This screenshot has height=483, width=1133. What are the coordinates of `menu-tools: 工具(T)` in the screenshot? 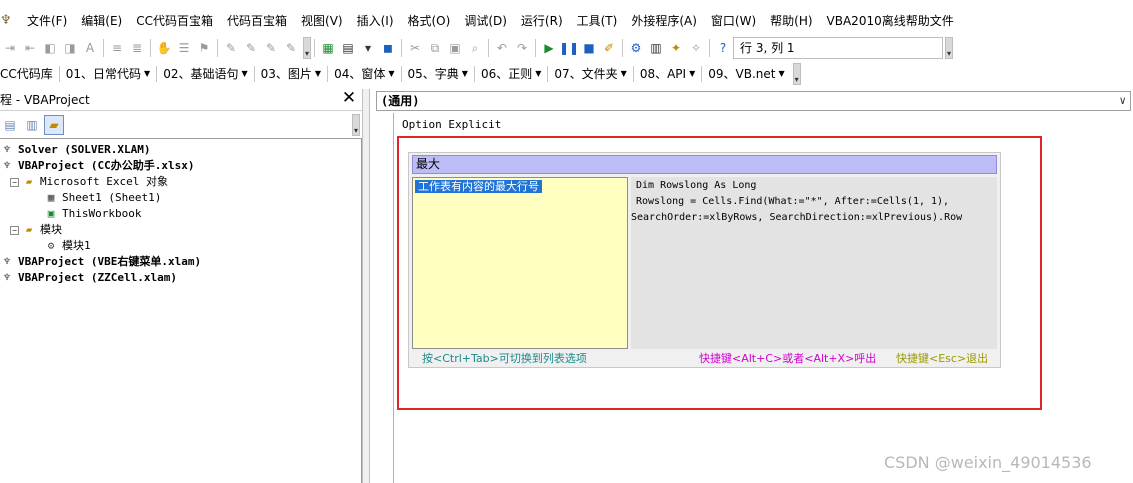 It's located at (597, 21).